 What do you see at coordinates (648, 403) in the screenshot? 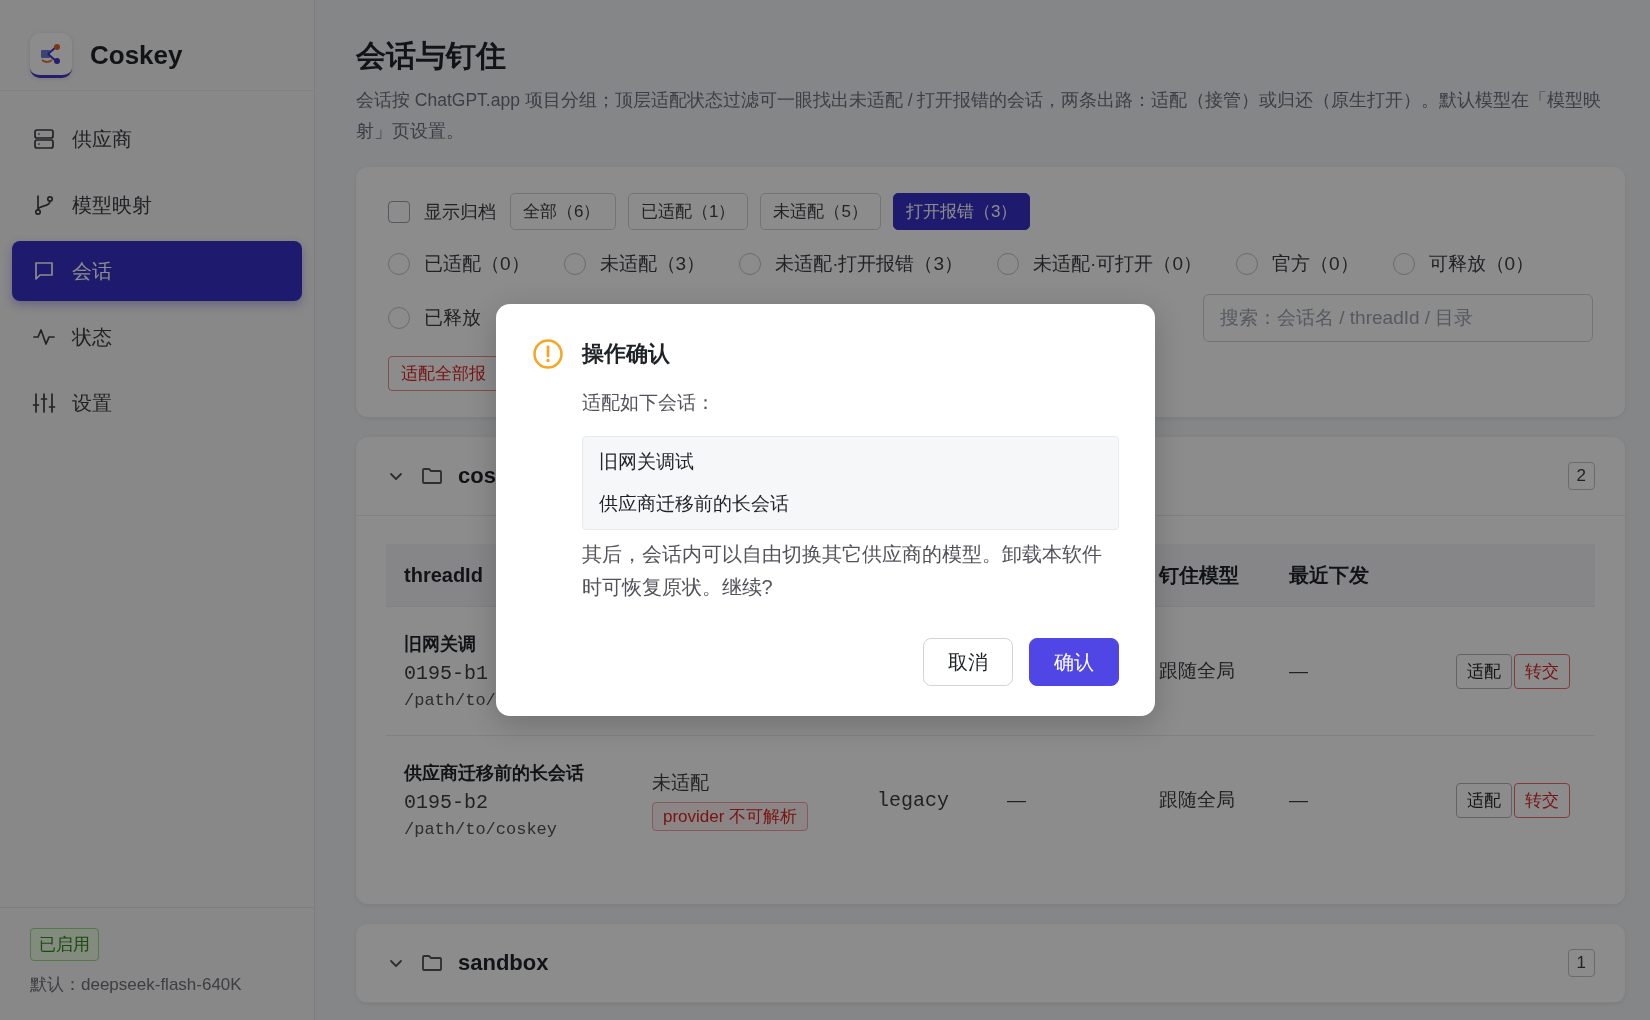
I see `dialog-intro: 适配如下会话：` at bounding box center [648, 403].